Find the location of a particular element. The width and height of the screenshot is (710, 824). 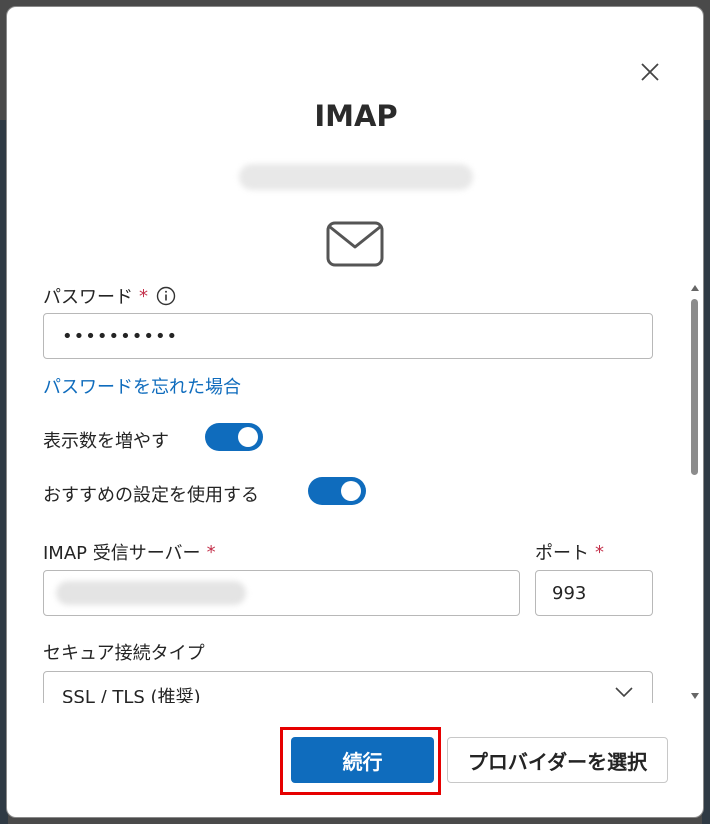

mail-icon is located at coordinates (355, 244).